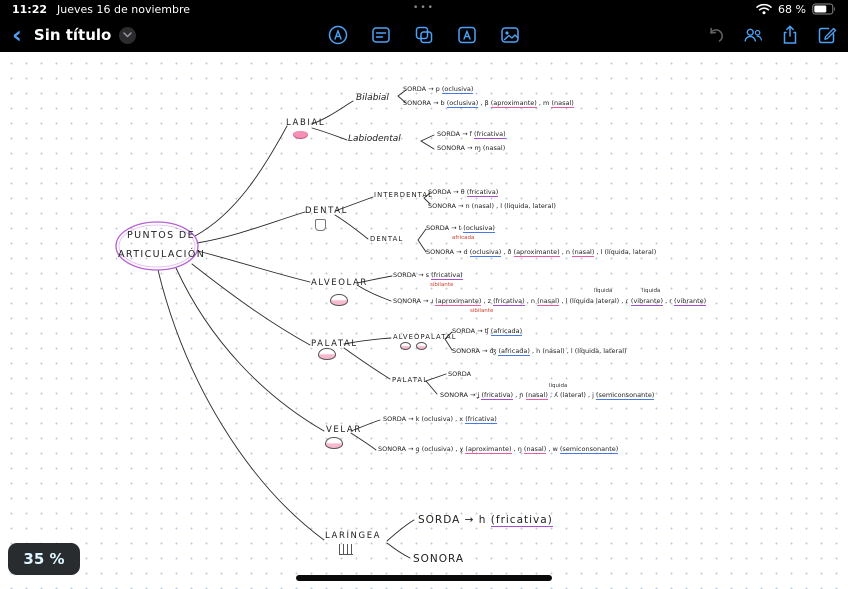  I want to click on zoom-level: 35 %, so click(44, 559).